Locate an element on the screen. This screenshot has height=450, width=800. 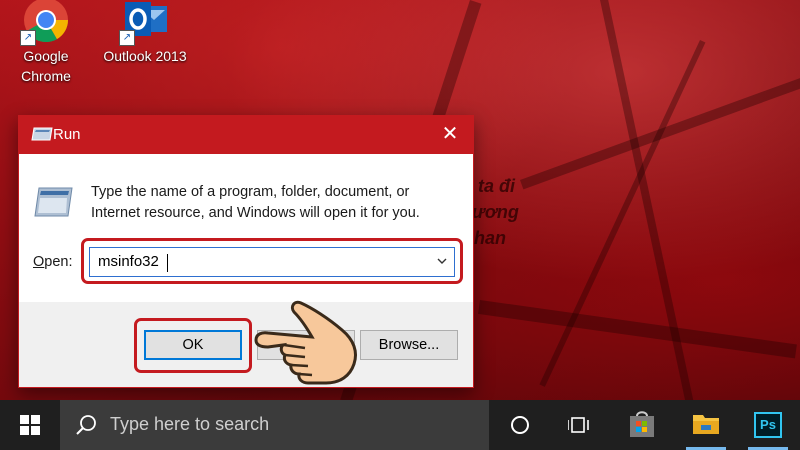
file-explorer-icon is located at coordinates (706, 424).